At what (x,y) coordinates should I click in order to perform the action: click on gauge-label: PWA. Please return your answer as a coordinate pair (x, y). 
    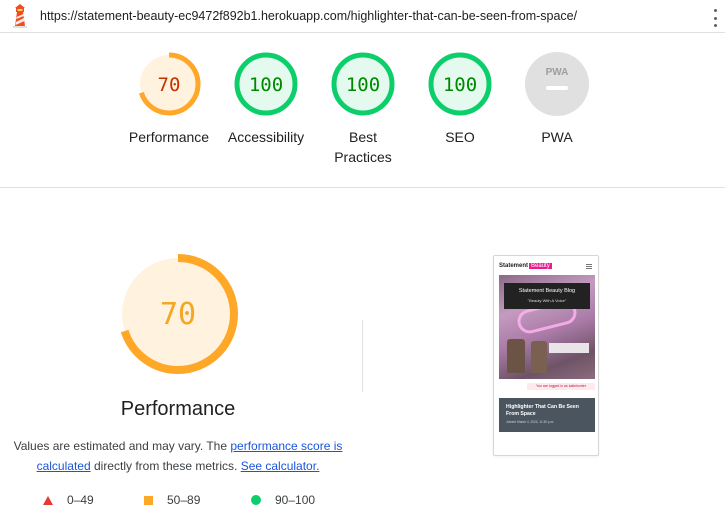
    Looking at the image, I should click on (557, 137).